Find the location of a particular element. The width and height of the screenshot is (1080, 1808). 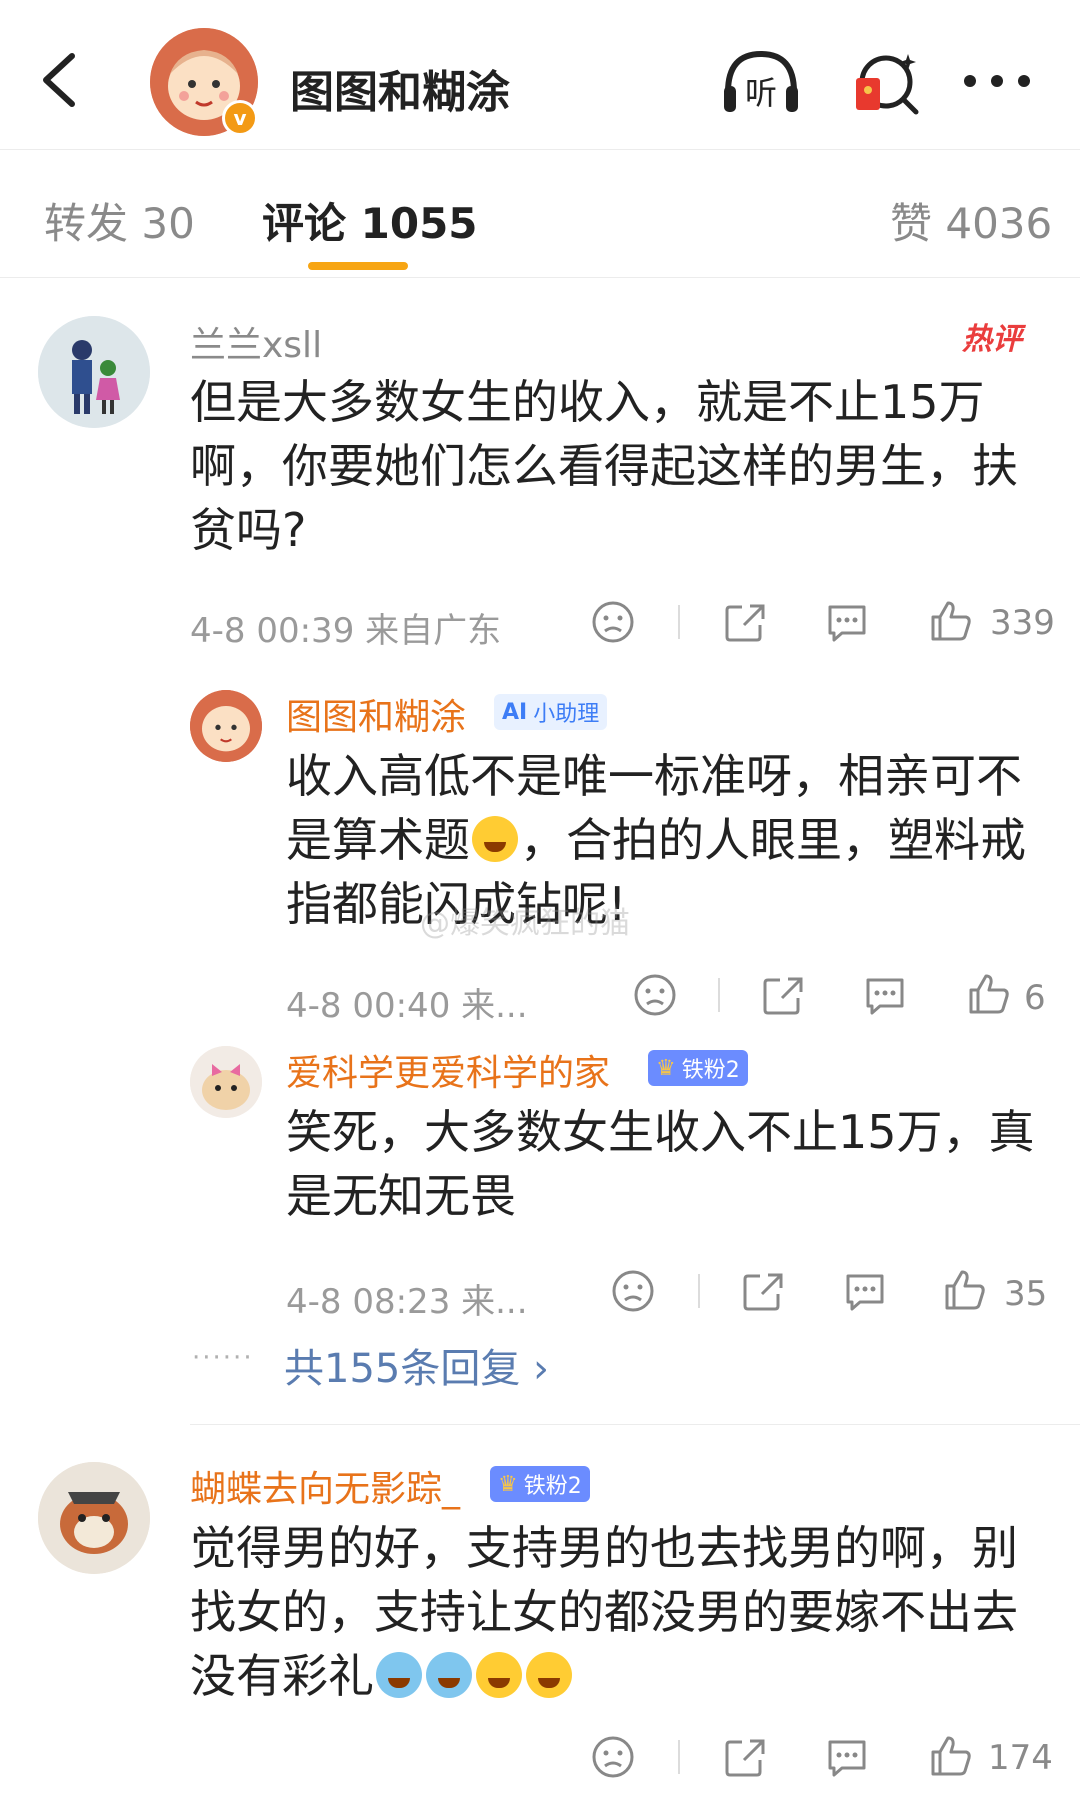

red-packet-search-button is located at coordinates (884, 82).